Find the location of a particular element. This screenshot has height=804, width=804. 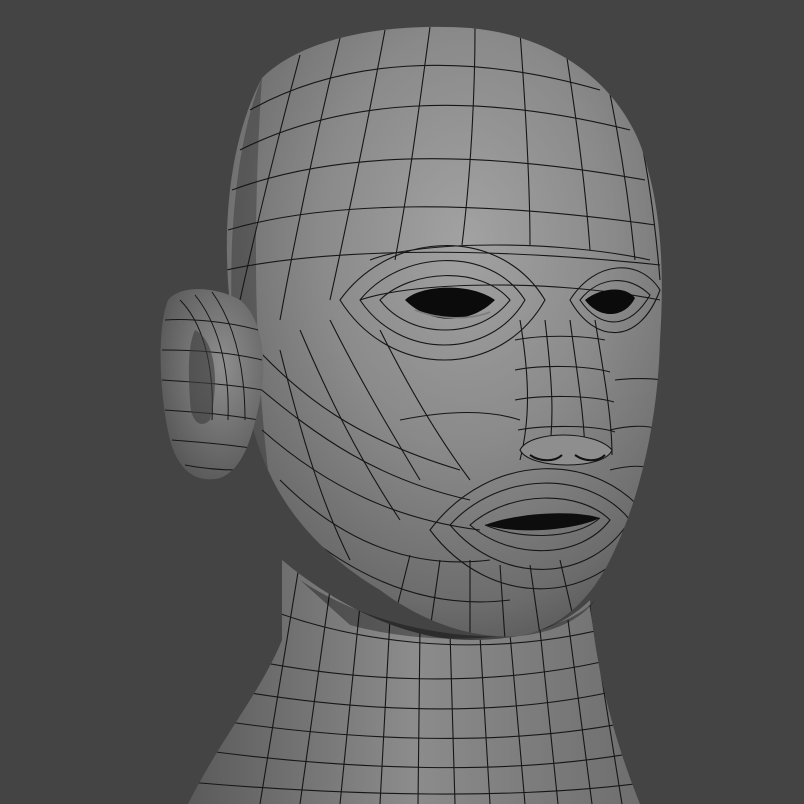

ear-mesh is located at coordinates (212, 384).